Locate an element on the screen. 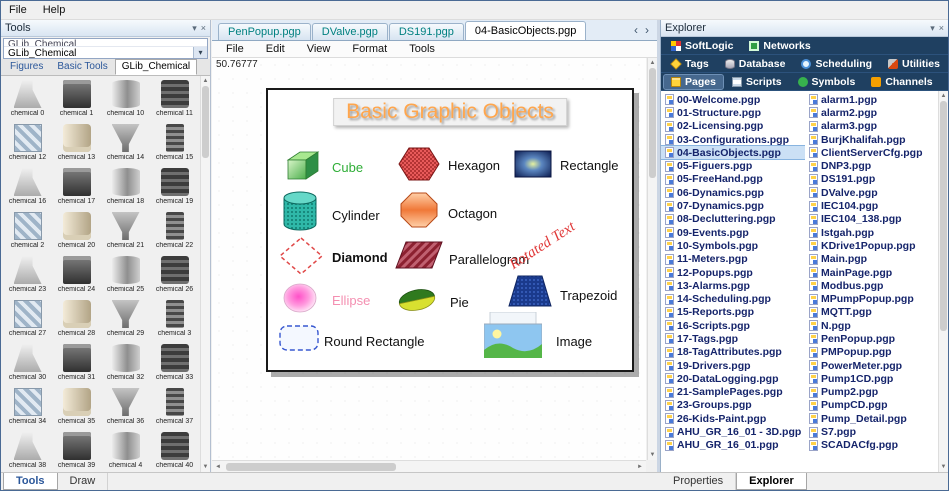 The height and width of the screenshot is (491, 949). chemical-item: chemical 20 is located at coordinates (76, 232).